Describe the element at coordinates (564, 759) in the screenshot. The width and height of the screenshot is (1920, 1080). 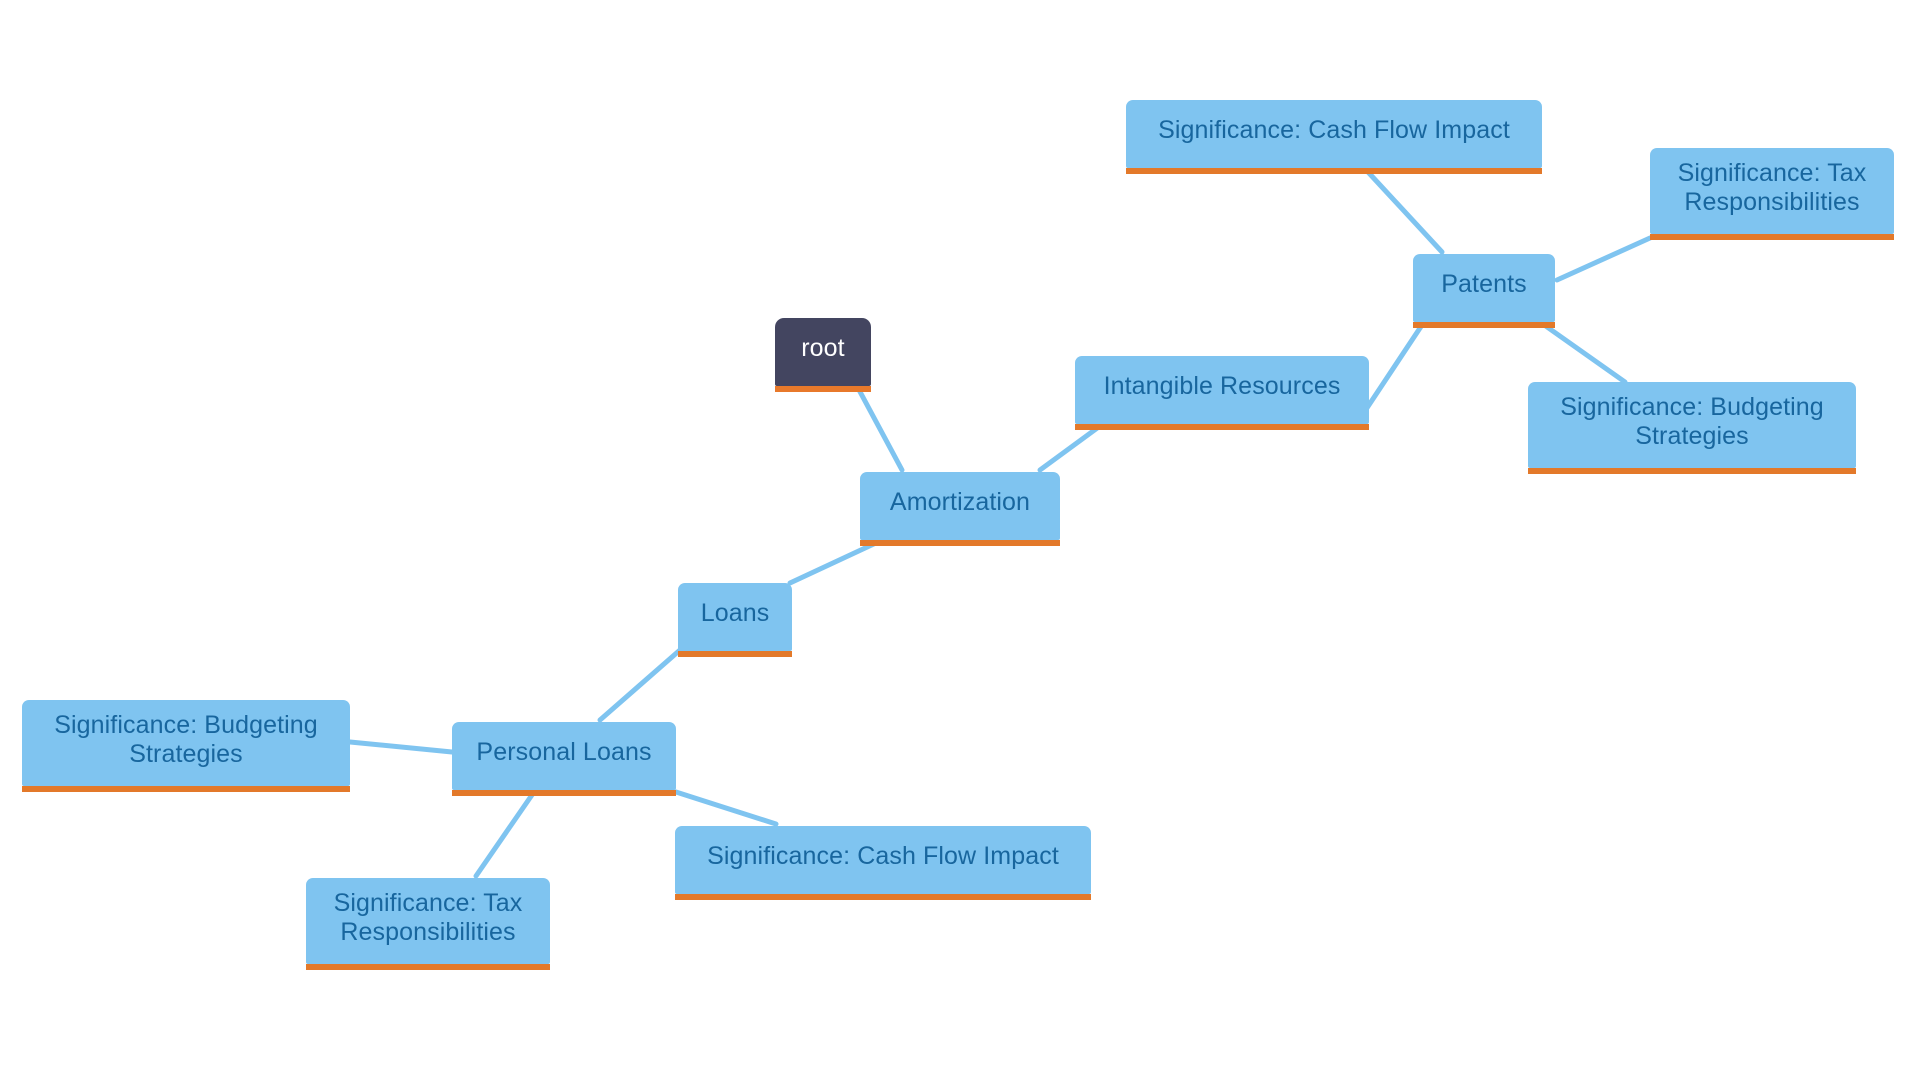
I see `node-personal-loans: Personal Loans` at that location.